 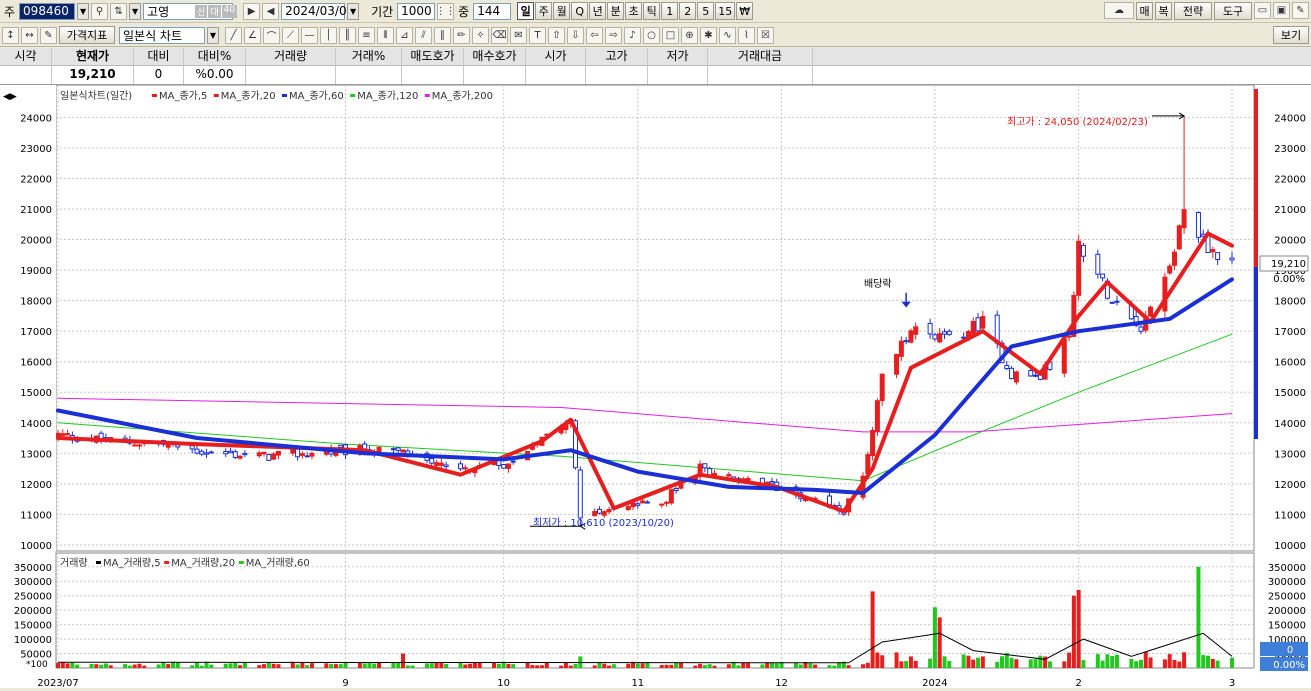 What do you see at coordinates (1262, 10) in the screenshot?
I see `folder-icon: ▭` at bounding box center [1262, 10].